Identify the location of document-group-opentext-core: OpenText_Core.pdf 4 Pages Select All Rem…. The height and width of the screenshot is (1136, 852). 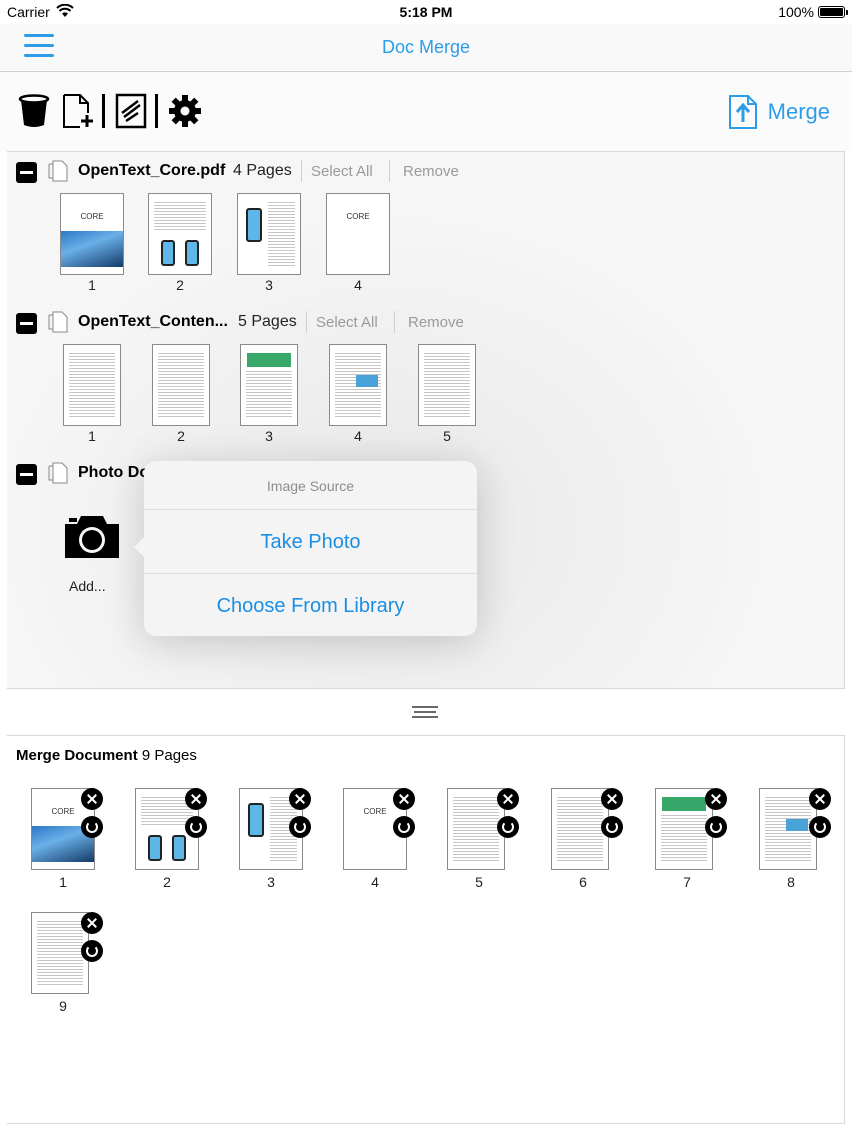
(425, 227).